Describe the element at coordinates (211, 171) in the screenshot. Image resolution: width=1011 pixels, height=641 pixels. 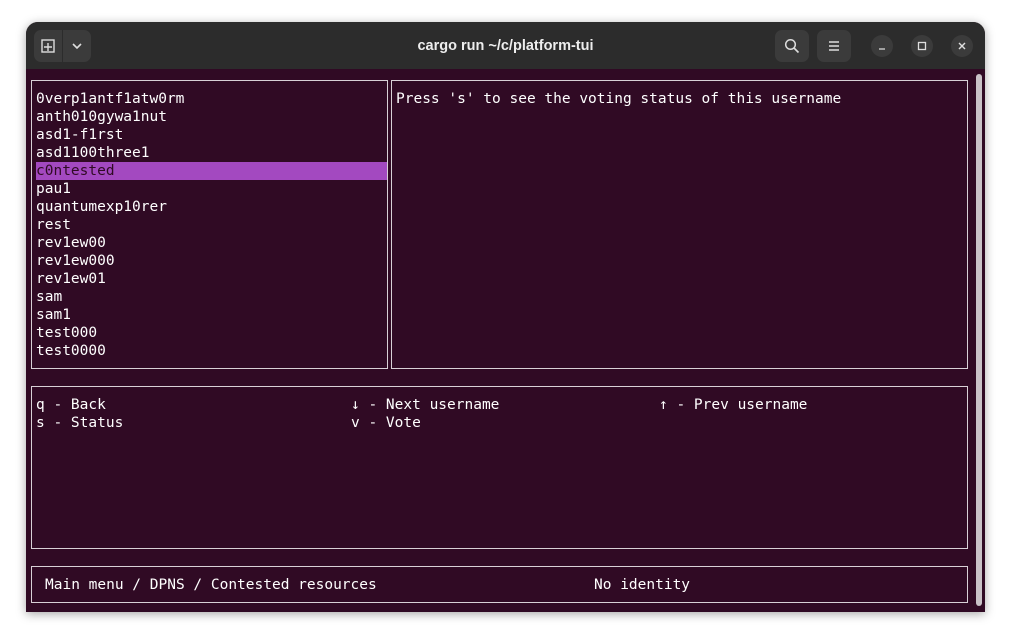
I see `username-item-selected: c0ntested` at that location.